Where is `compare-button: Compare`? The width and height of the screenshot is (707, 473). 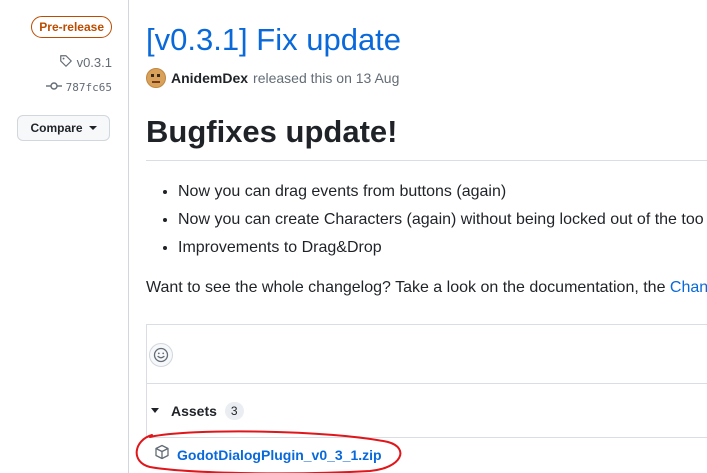
compare-button: Compare is located at coordinates (63, 128).